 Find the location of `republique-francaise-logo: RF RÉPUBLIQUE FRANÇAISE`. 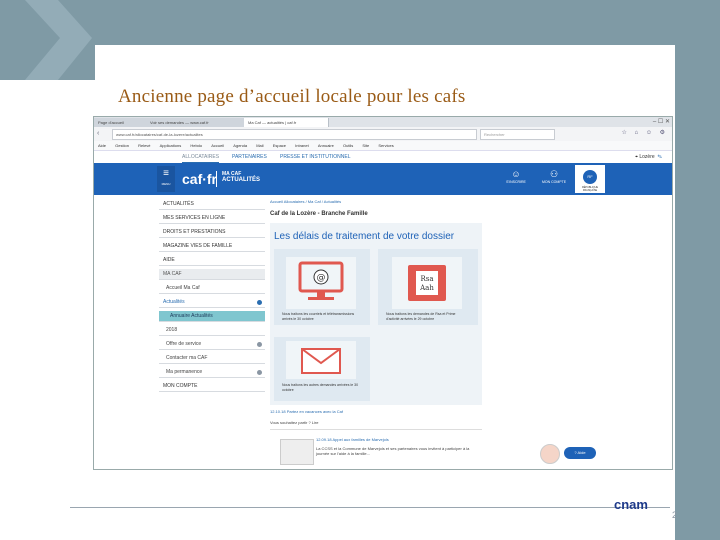

republique-francaise-logo: RF RÉPUBLIQUE FRANÇAISE is located at coordinates (590, 179).